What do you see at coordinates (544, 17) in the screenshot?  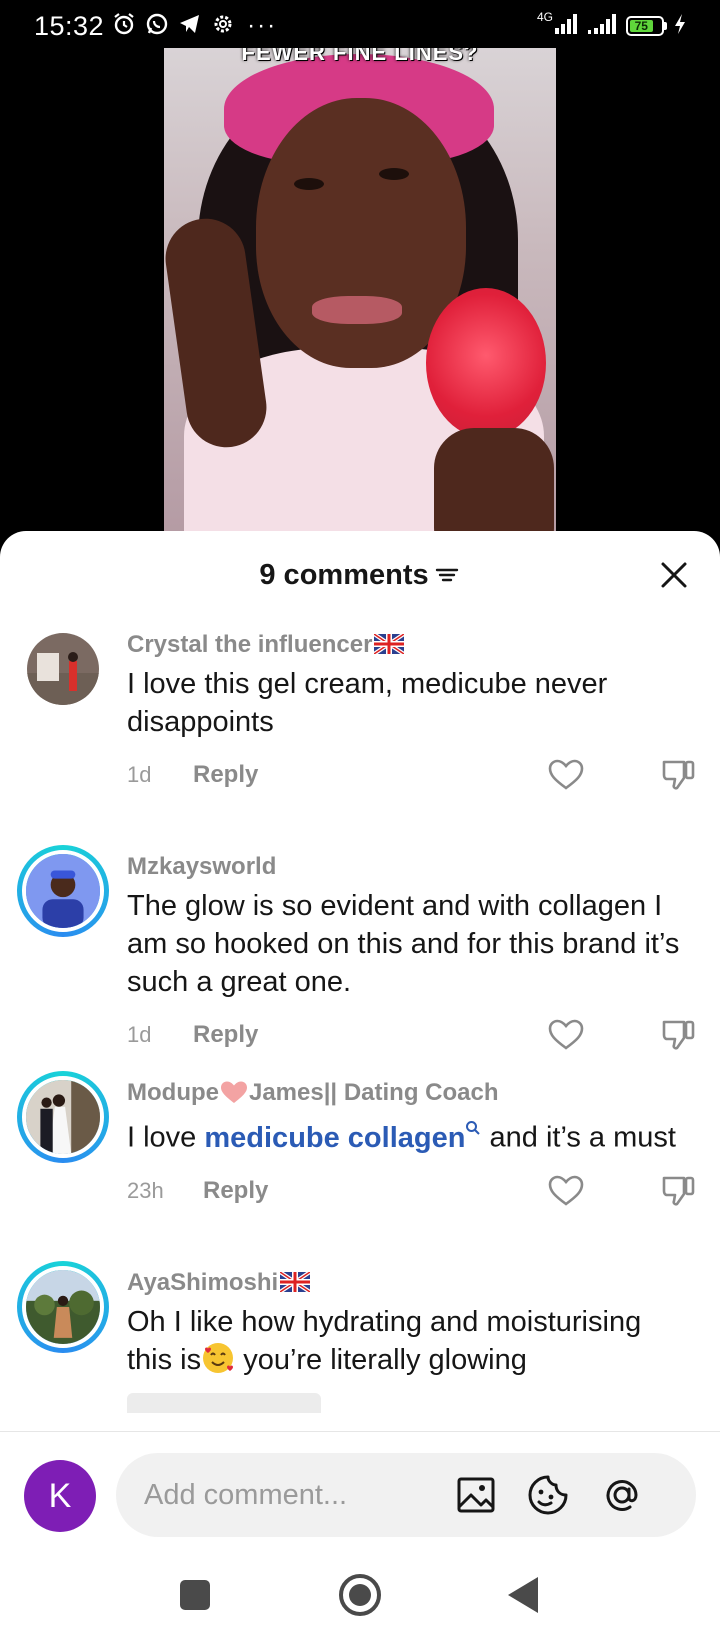 I see `network-type: 4G` at bounding box center [544, 17].